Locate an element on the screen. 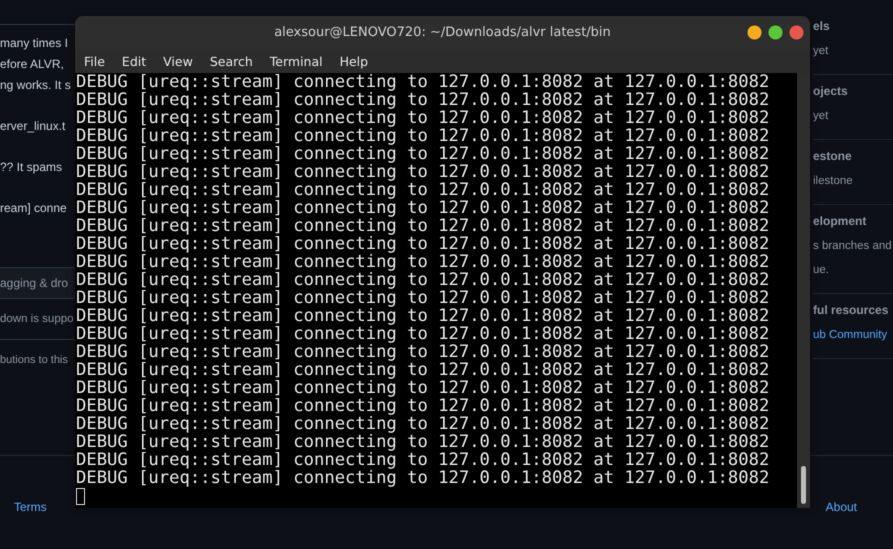 This screenshot has height=549, width=893. sidebar-heading: els is located at coordinates (822, 26).